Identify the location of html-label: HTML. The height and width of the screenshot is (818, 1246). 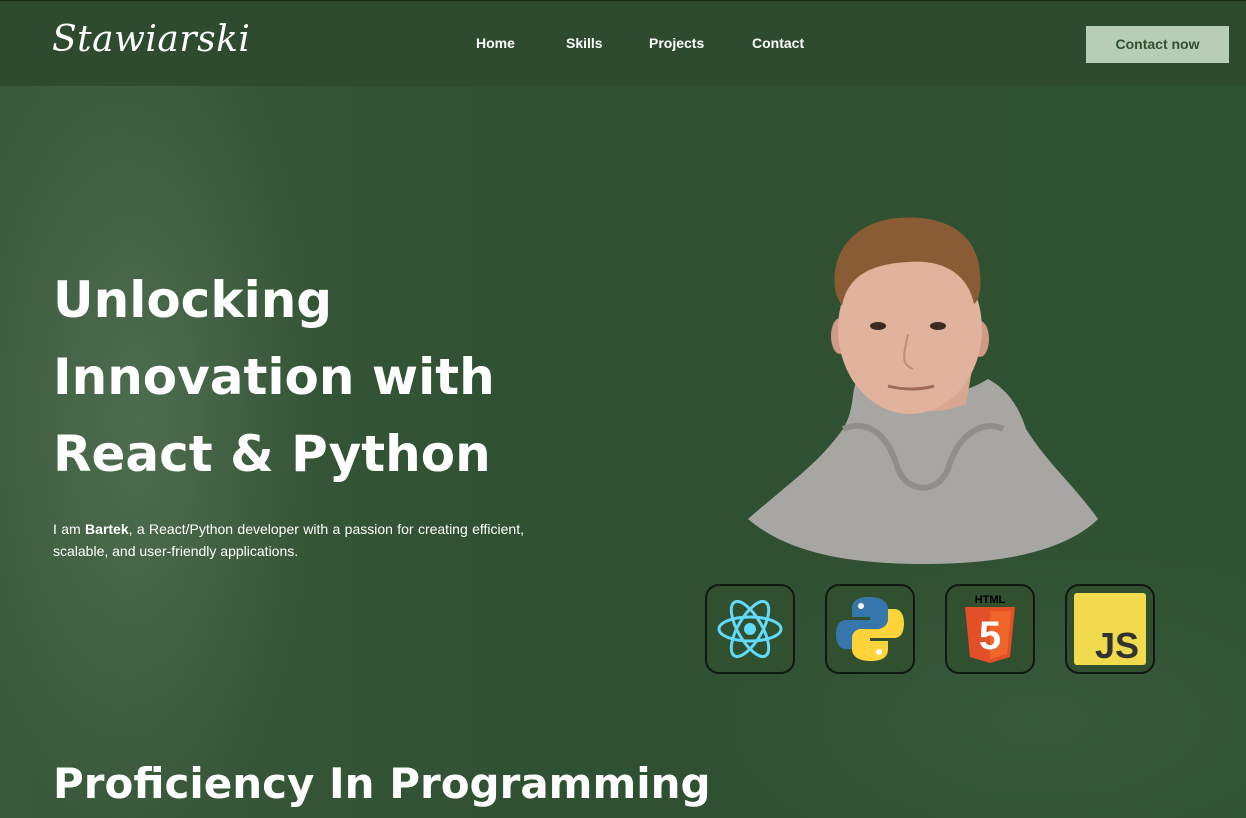
(990, 600).